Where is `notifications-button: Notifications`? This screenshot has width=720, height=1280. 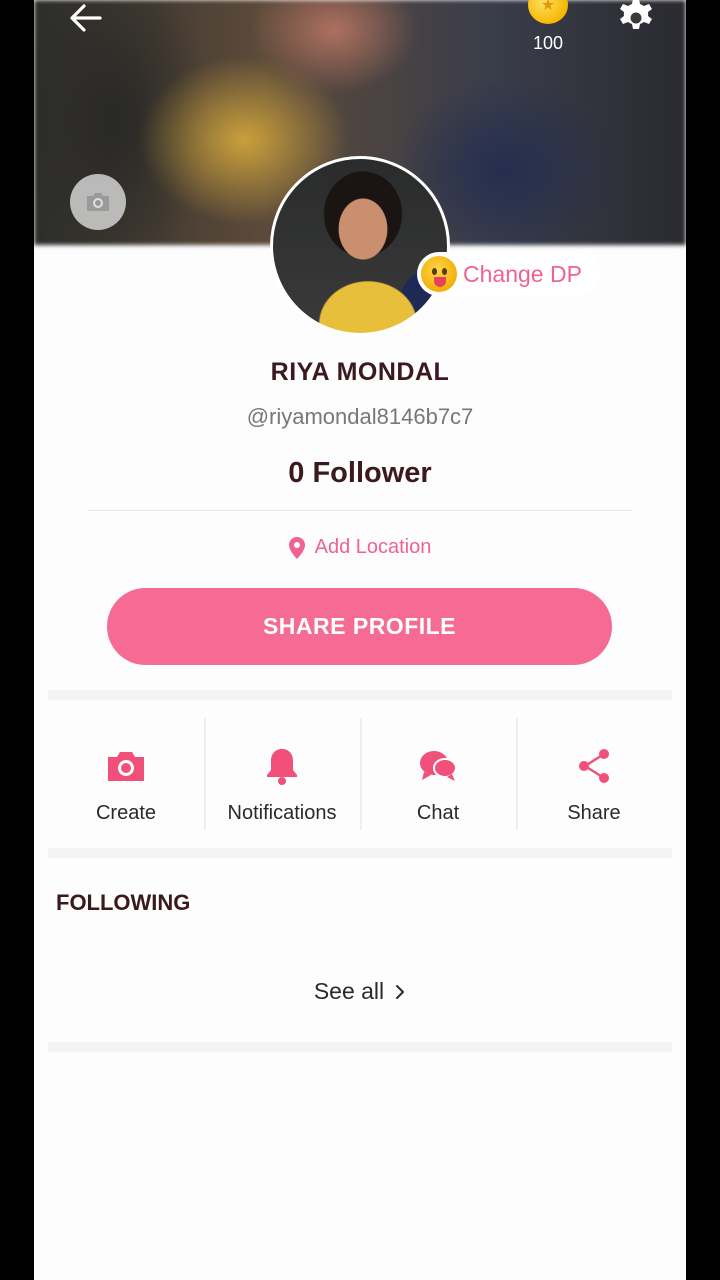 notifications-button: Notifications is located at coordinates (282, 776).